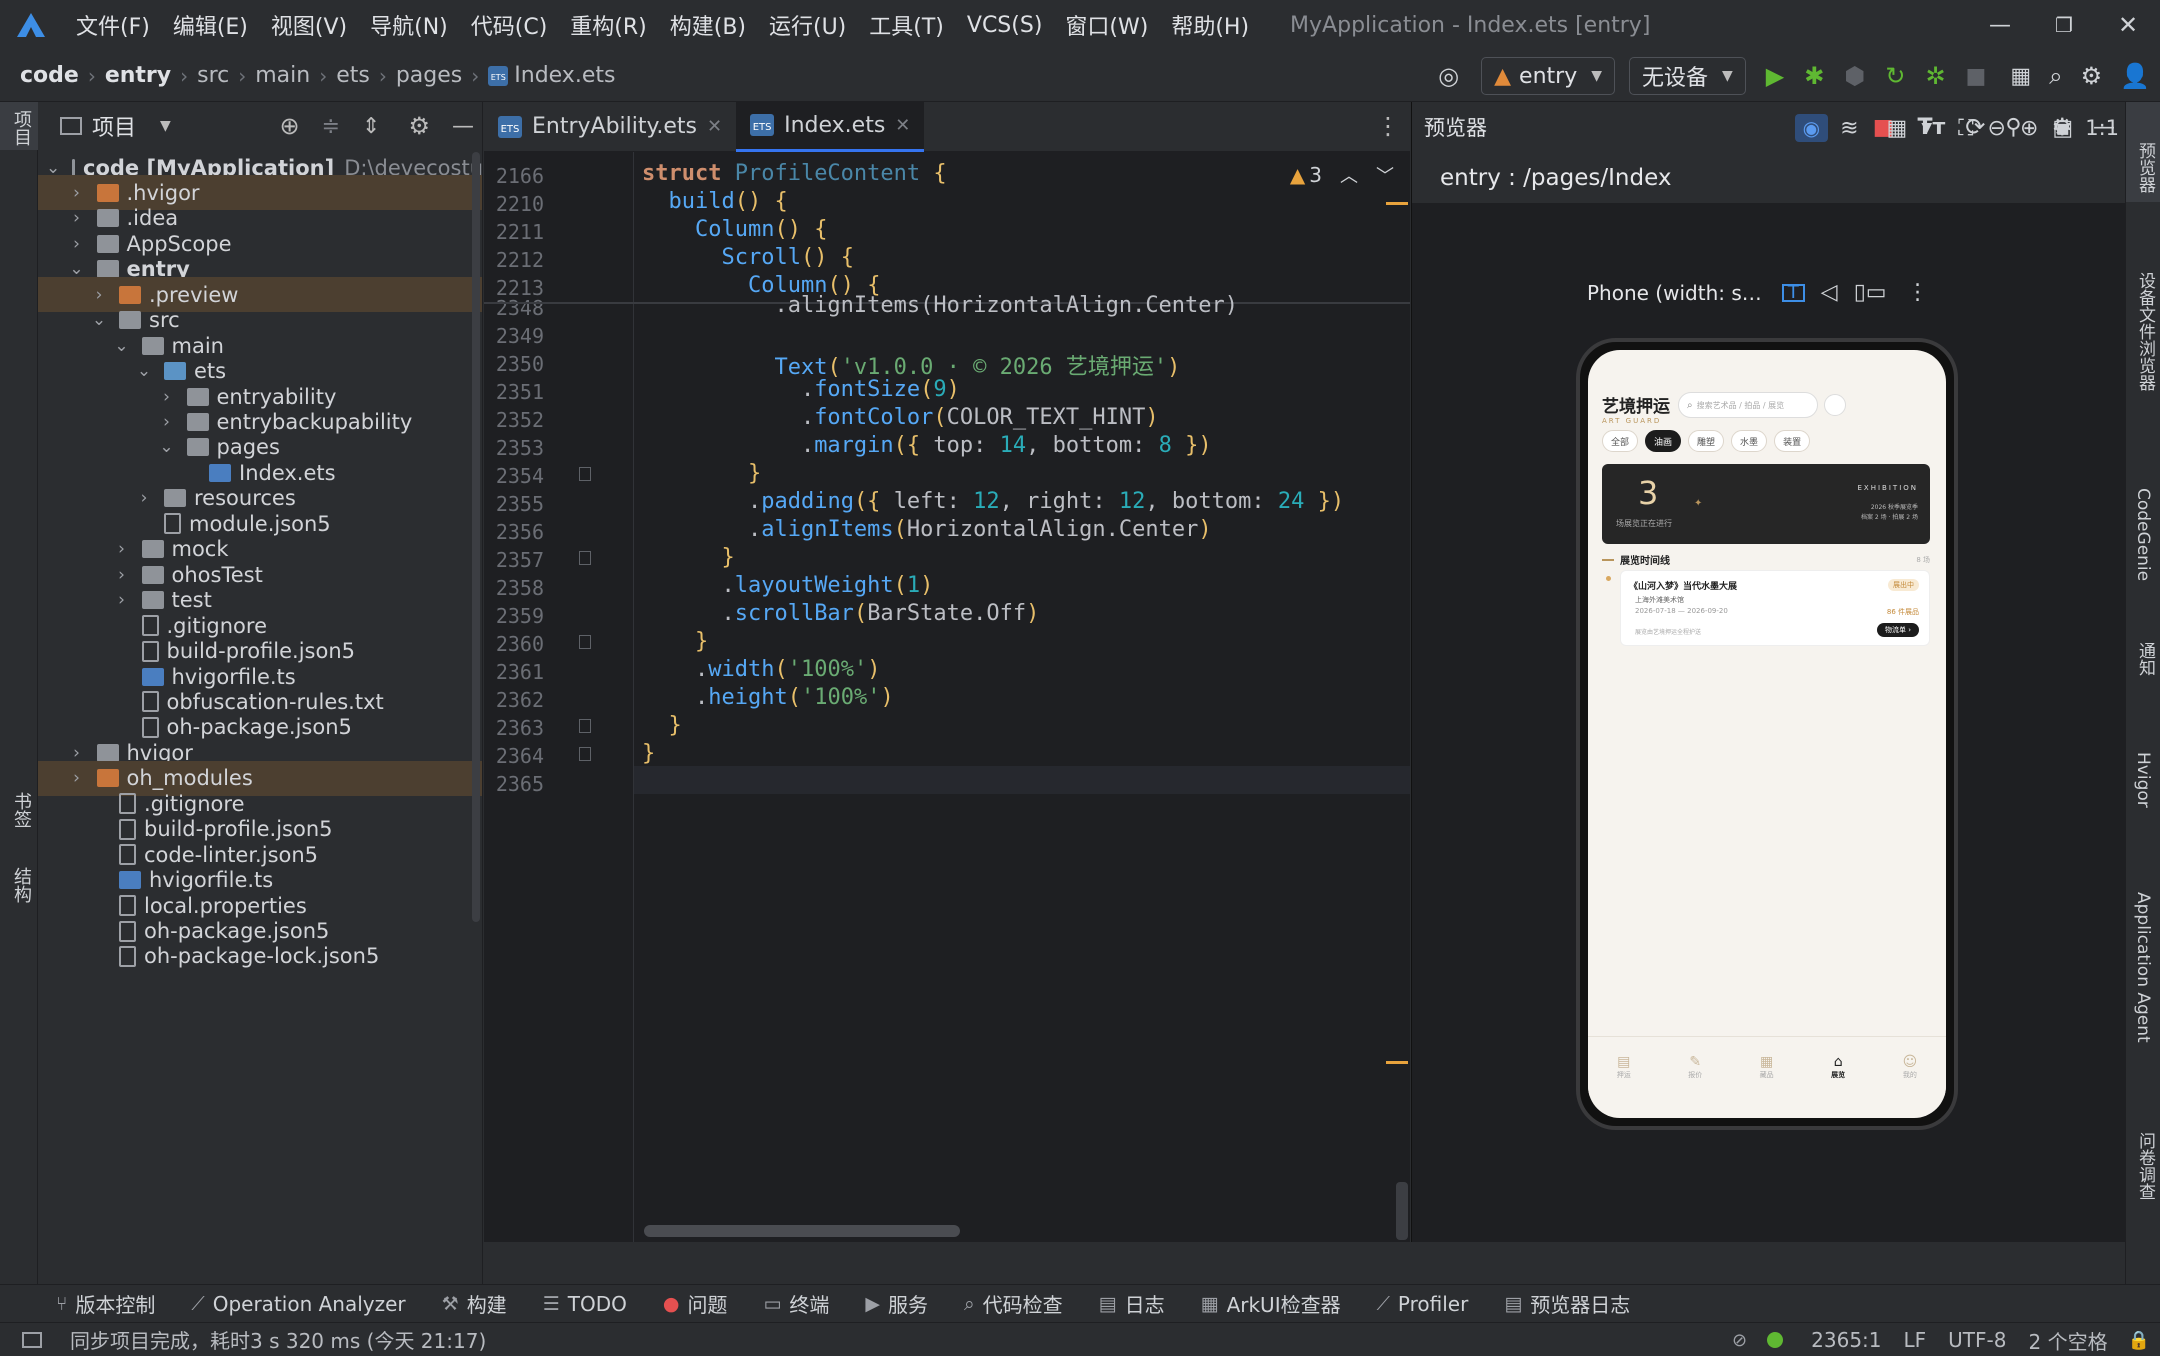 This screenshot has height=1356, width=2160. Describe the element at coordinates (290, 126) in the screenshot. I see `locate-file-icon: ⊕` at that location.